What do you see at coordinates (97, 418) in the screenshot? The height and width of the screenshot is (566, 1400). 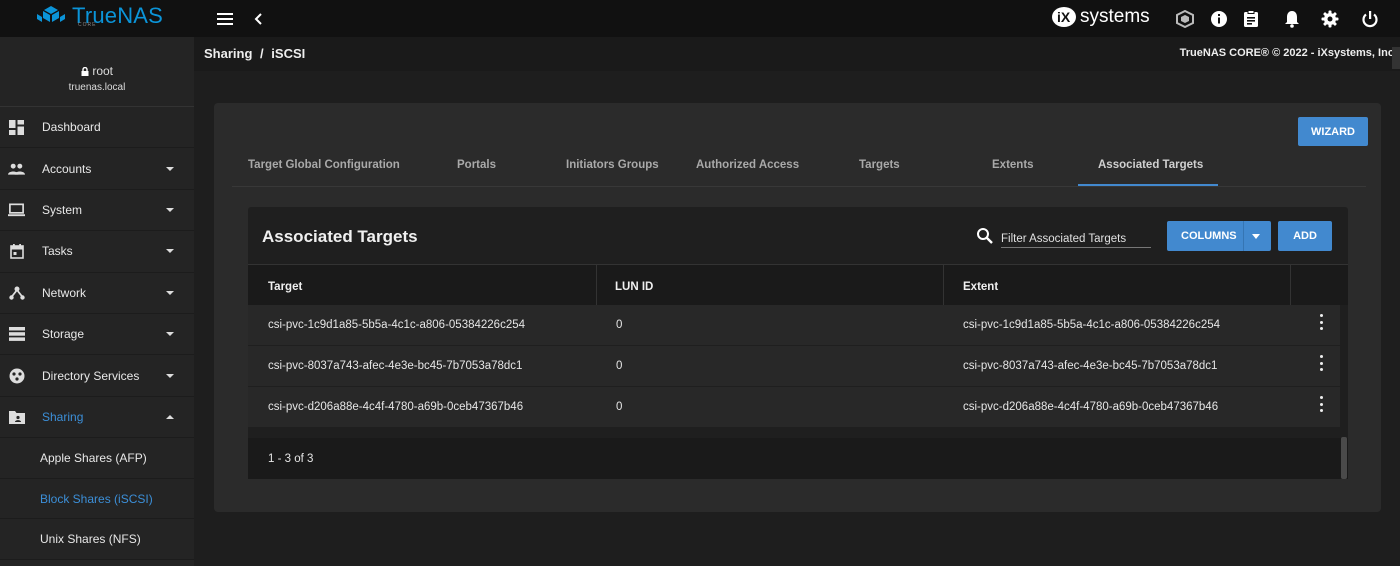 I see `sidebar-item-sharing: Sharing` at bounding box center [97, 418].